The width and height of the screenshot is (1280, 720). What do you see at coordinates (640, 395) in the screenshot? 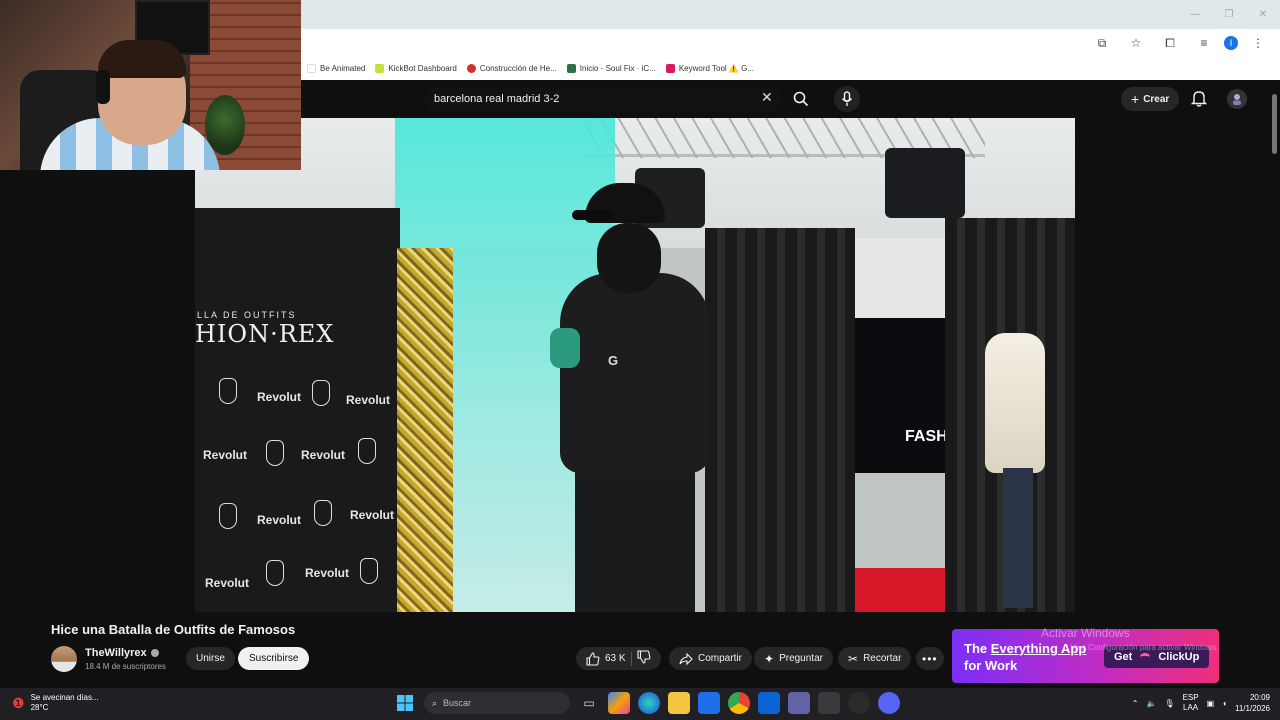
I see `person-in-black-outfit: G` at bounding box center [640, 395].